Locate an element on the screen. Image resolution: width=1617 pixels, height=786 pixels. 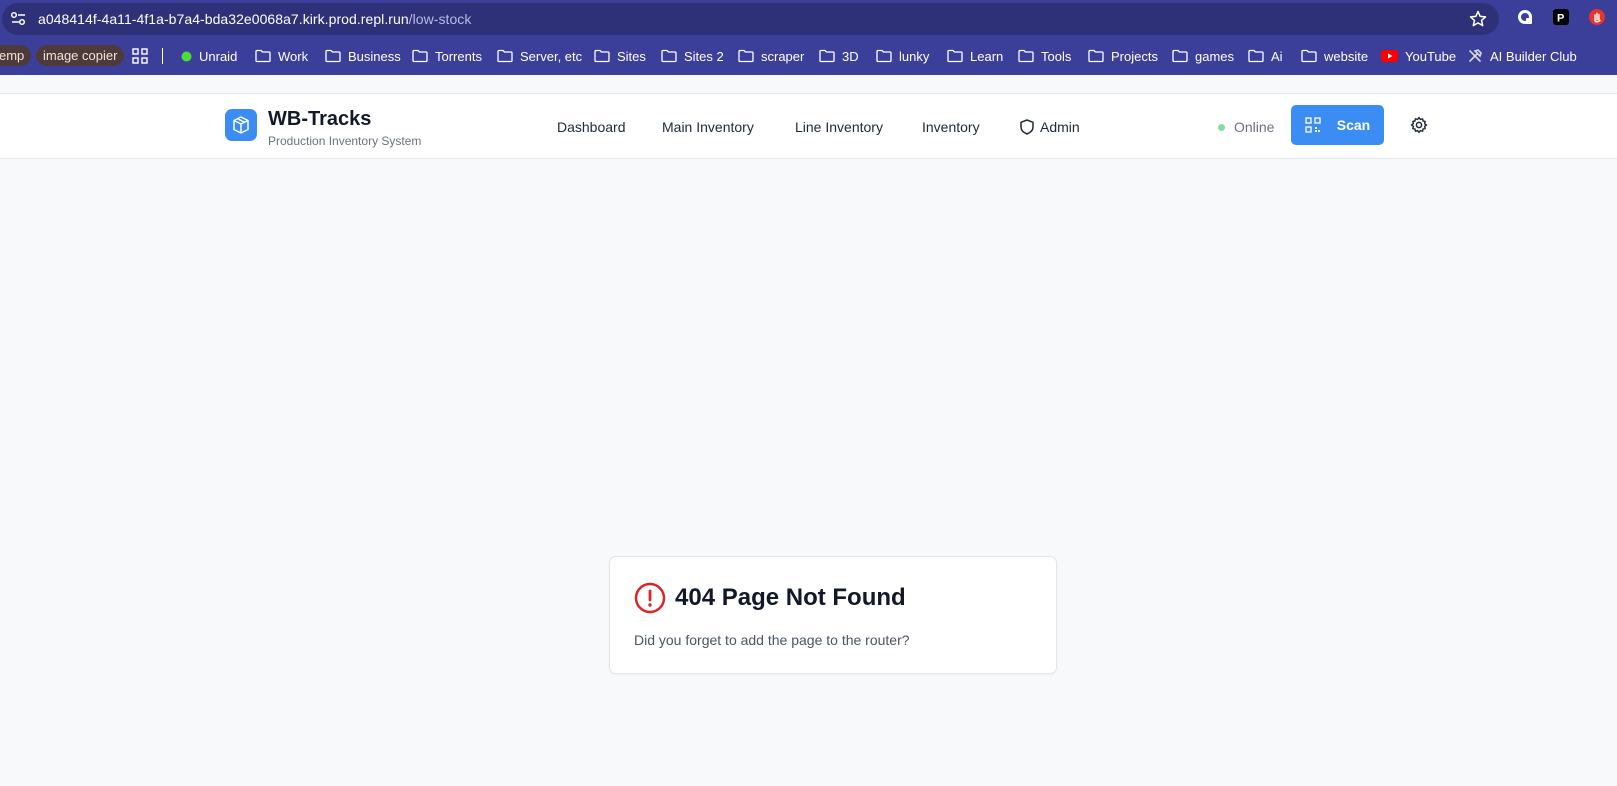
url-path: /low-stock is located at coordinates (440, 19).